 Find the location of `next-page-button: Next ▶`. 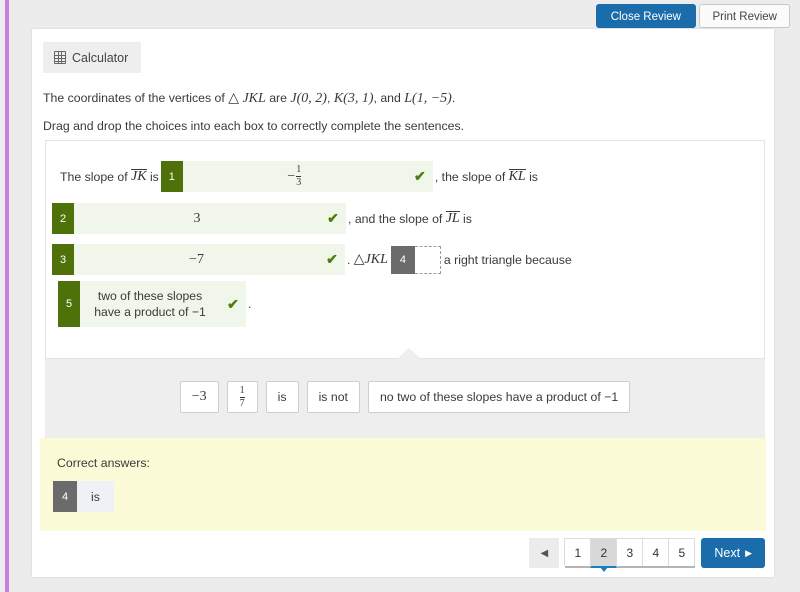

next-page-button: Next ▶ is located at coordinates (733, 553).